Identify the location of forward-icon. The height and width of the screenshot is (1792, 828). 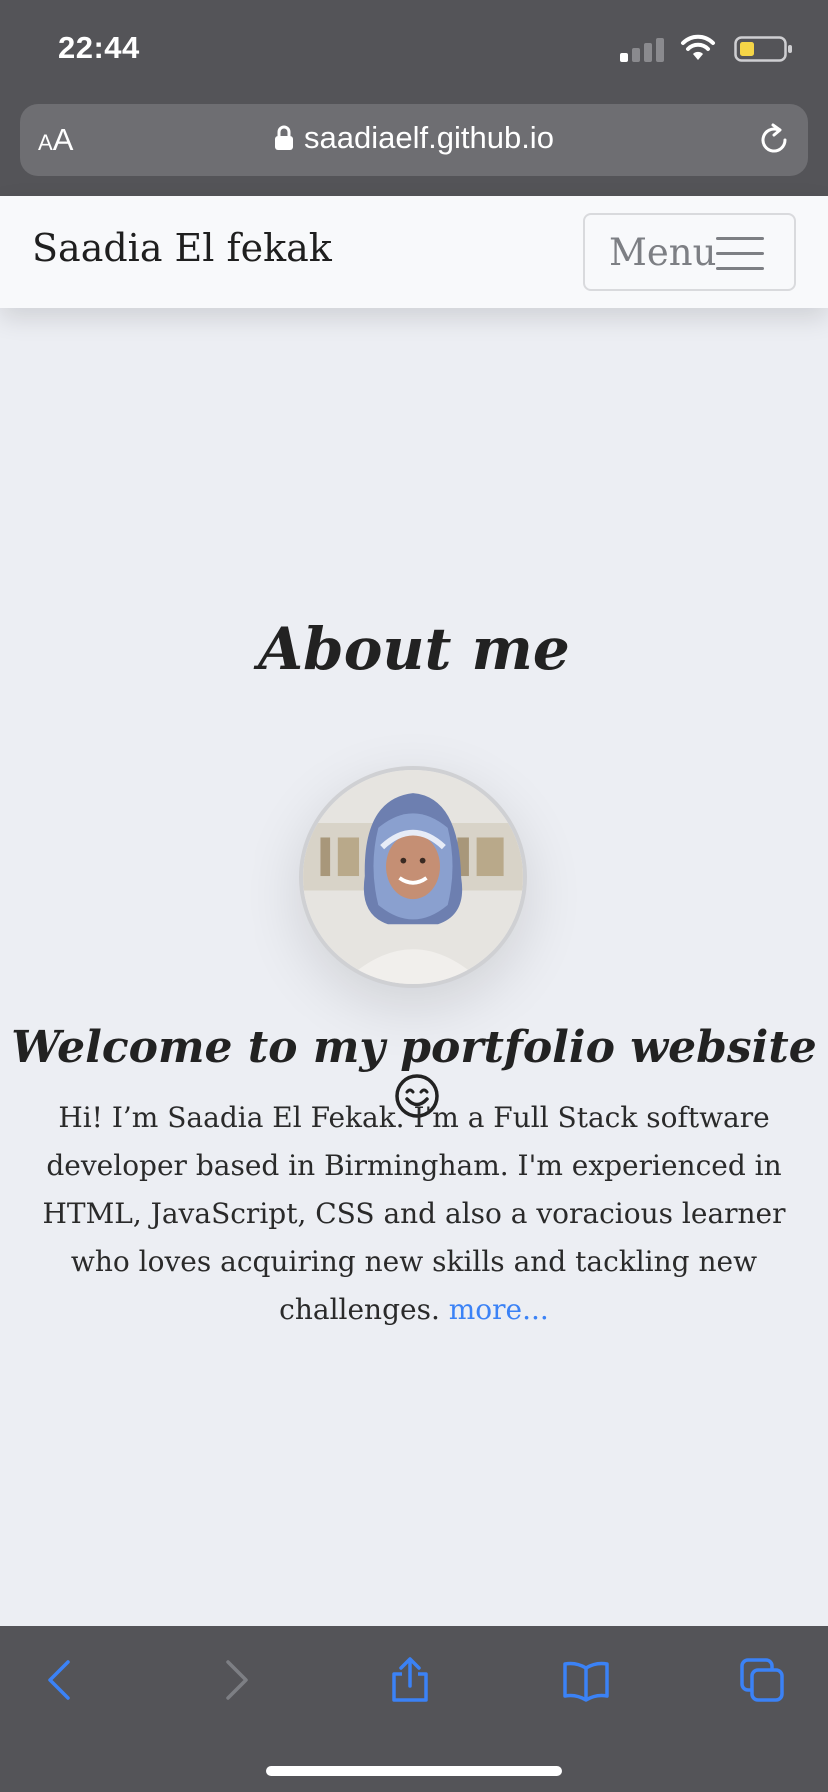
(236, 1680).